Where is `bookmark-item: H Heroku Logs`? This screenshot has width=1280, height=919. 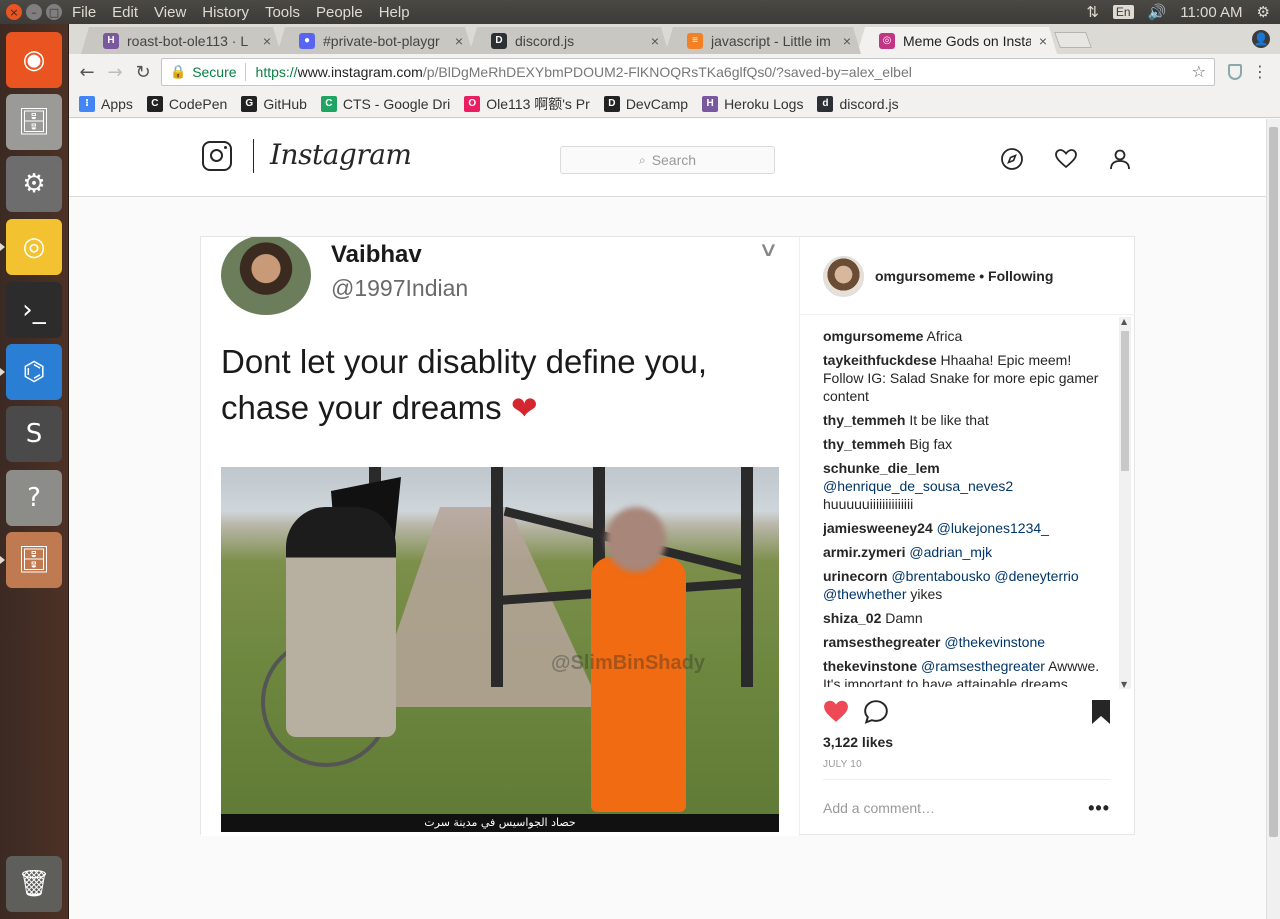
bookmark-item: H Heroku Logs is located at coordinates (753, 103).